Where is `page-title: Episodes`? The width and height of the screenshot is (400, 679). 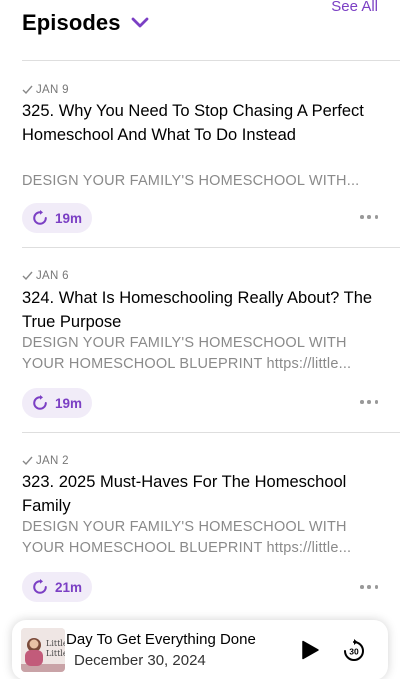
page-title: Episodes is located at coordinates (71, 22).